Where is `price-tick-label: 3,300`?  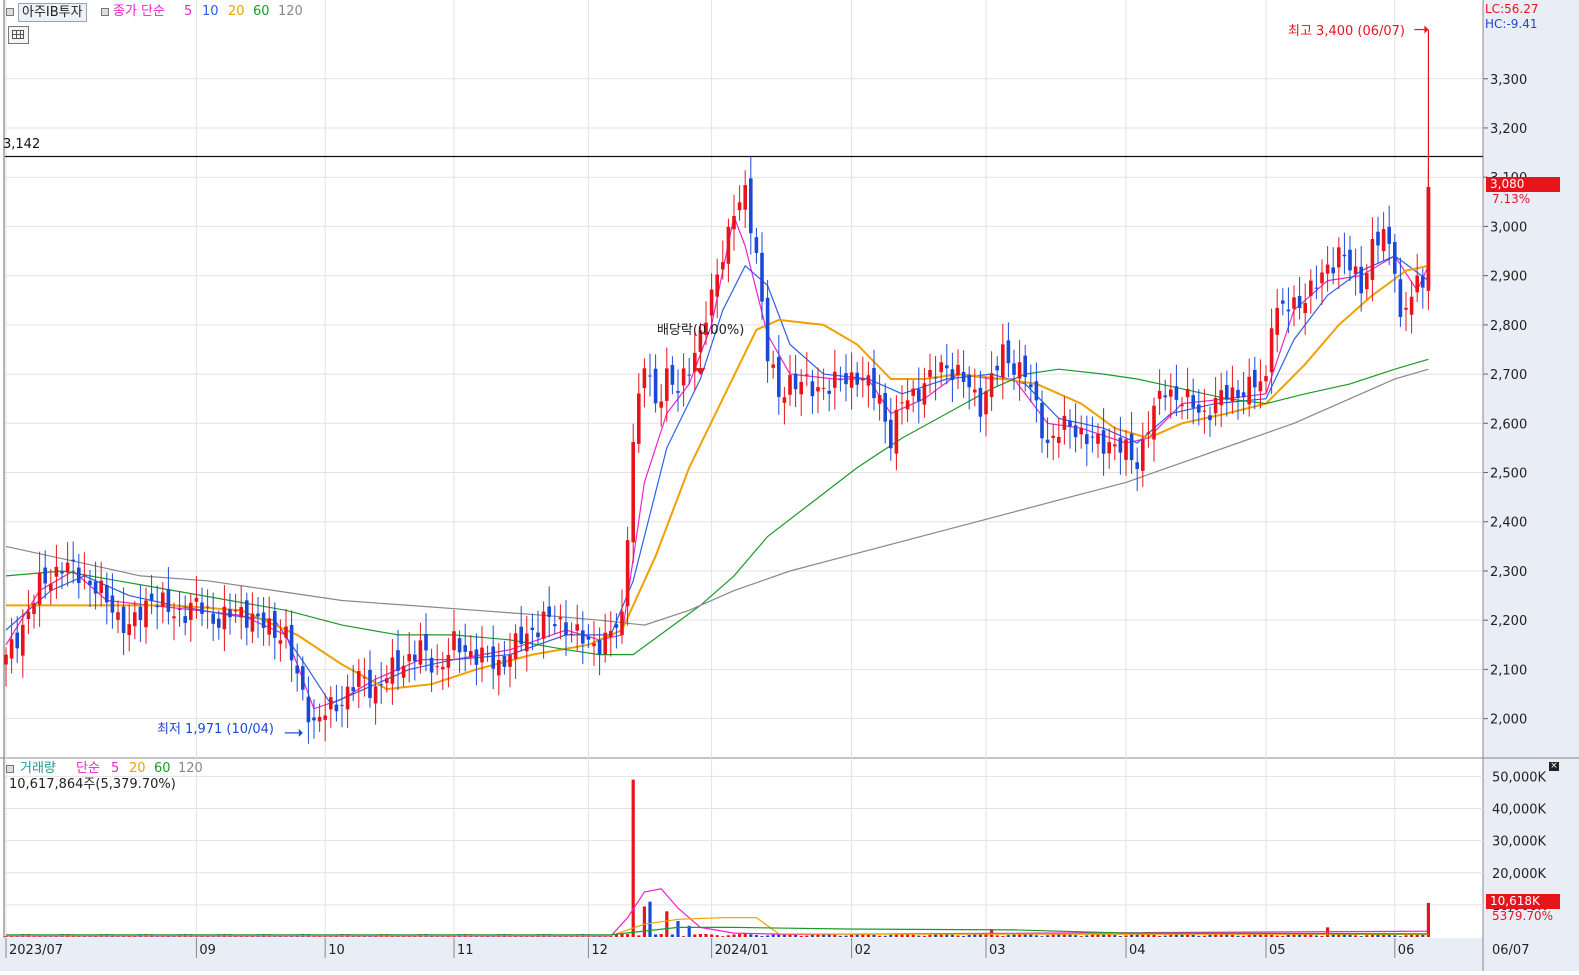
price-tick-label: 3,300 is located at coordinates (1508, 80).